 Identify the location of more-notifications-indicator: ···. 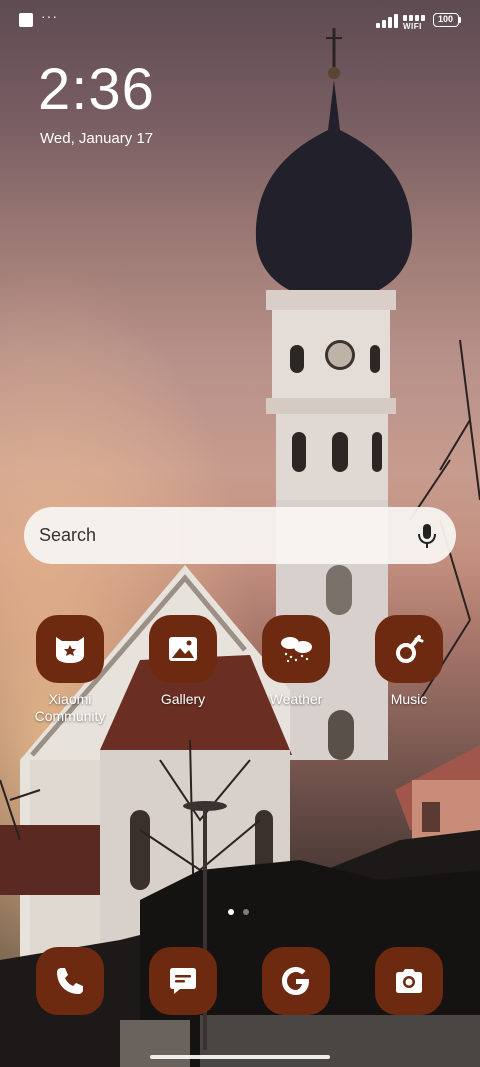
(49, 16).